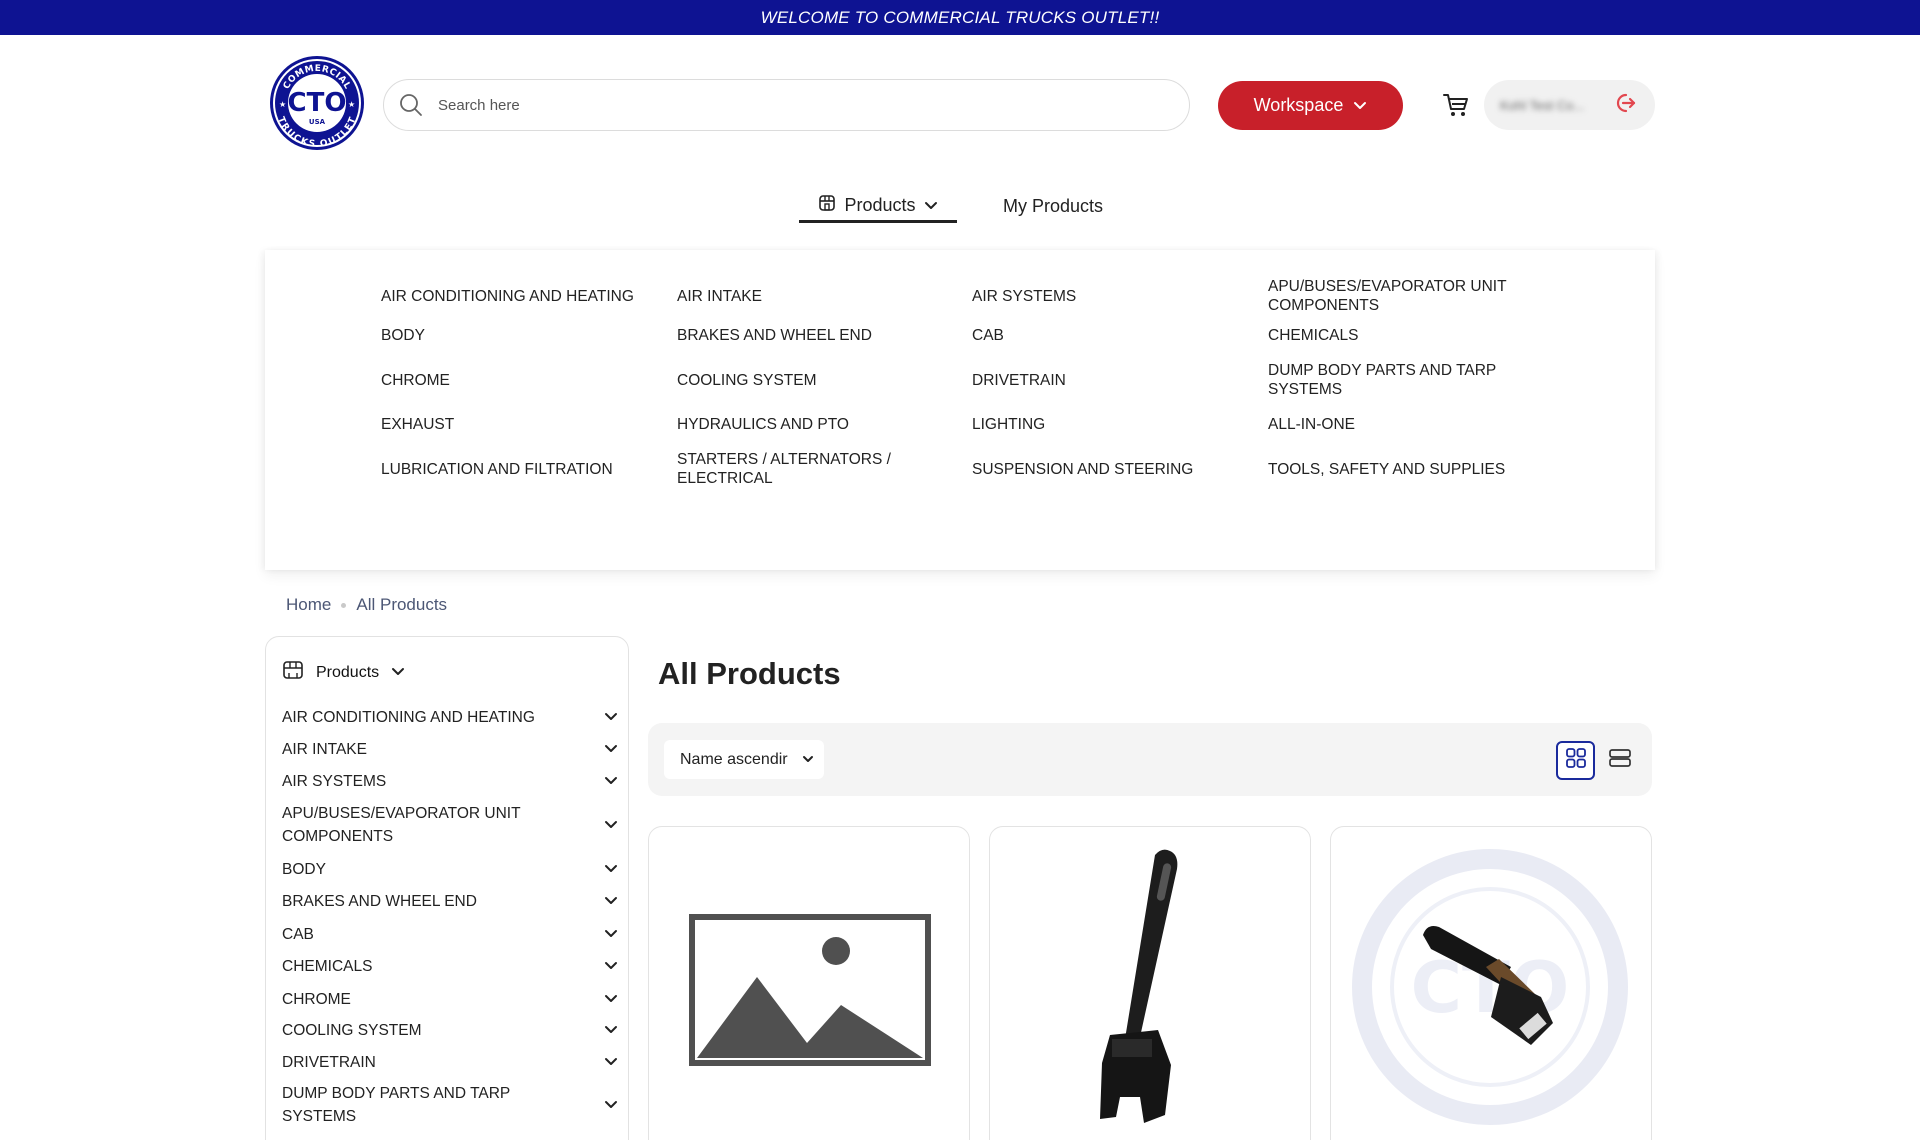 The width and height of the screenshot is (1920, 1140). Describe the element at coordinates (1456, 105) in the screenshot. I see `cart-icon` at that location.